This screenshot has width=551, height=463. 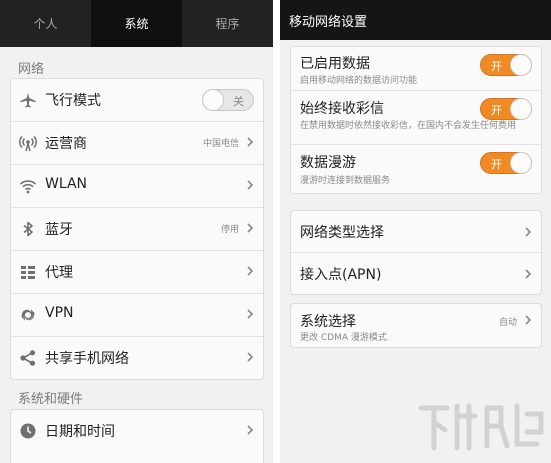 I want to click on setting-network-type: 网络类型选择, so click(x=416, y=231).